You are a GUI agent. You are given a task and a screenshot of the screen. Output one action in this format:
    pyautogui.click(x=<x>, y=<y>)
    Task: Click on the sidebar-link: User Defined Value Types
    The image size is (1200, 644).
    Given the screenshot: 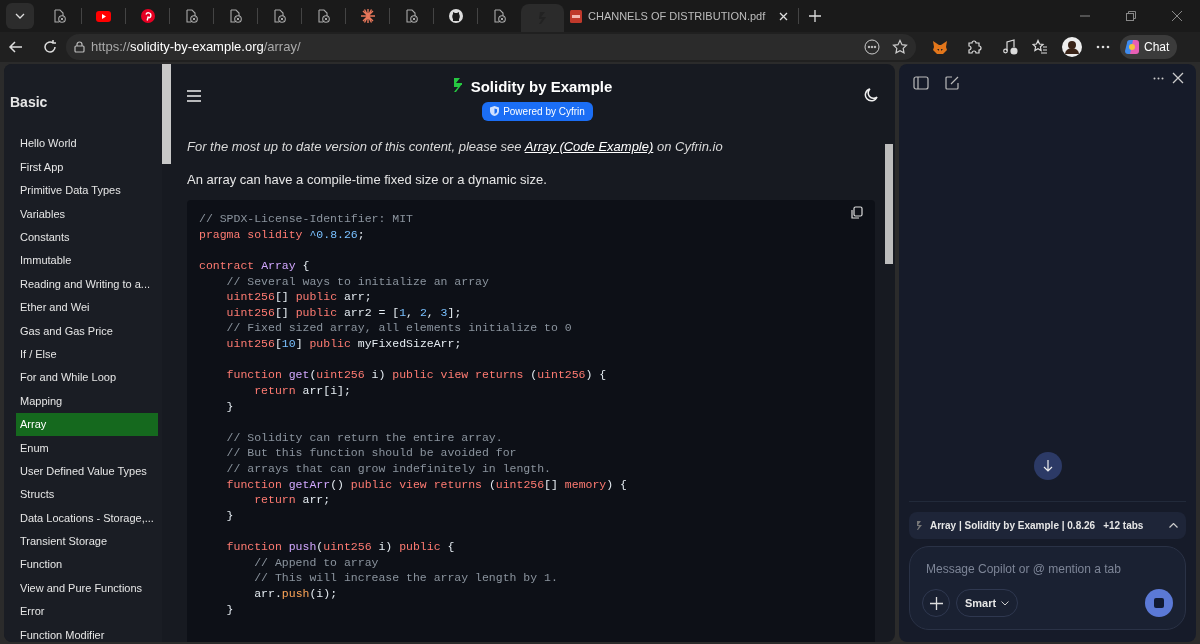 What is the action you would take?
    pyautogui.click(x=87, y=471)
    